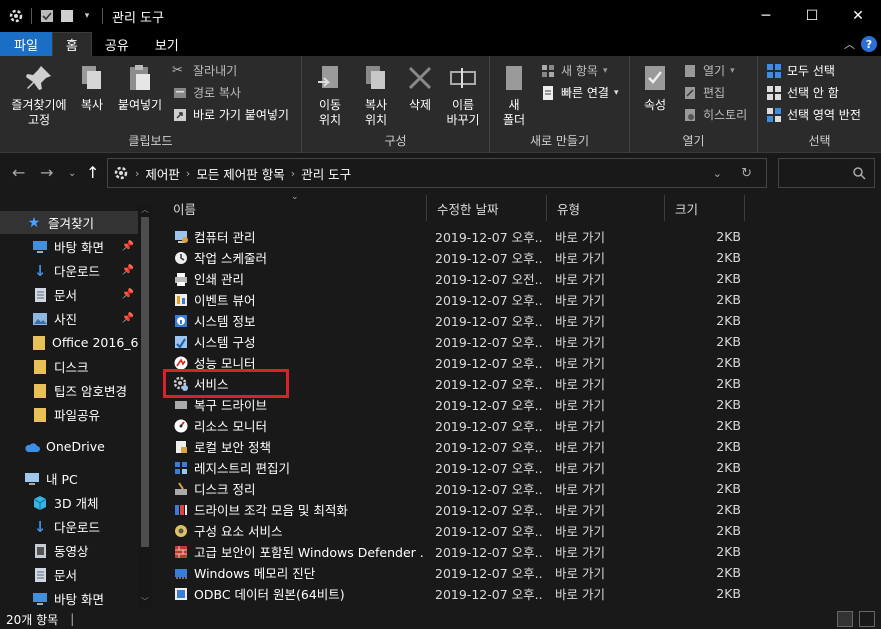 The width and height of the screenshot is (881, 629). What do you see at coordinates (487, 208) in the screenshot?
I see `column-modified: 수정한 날짜` at bounding box center [487, 208].